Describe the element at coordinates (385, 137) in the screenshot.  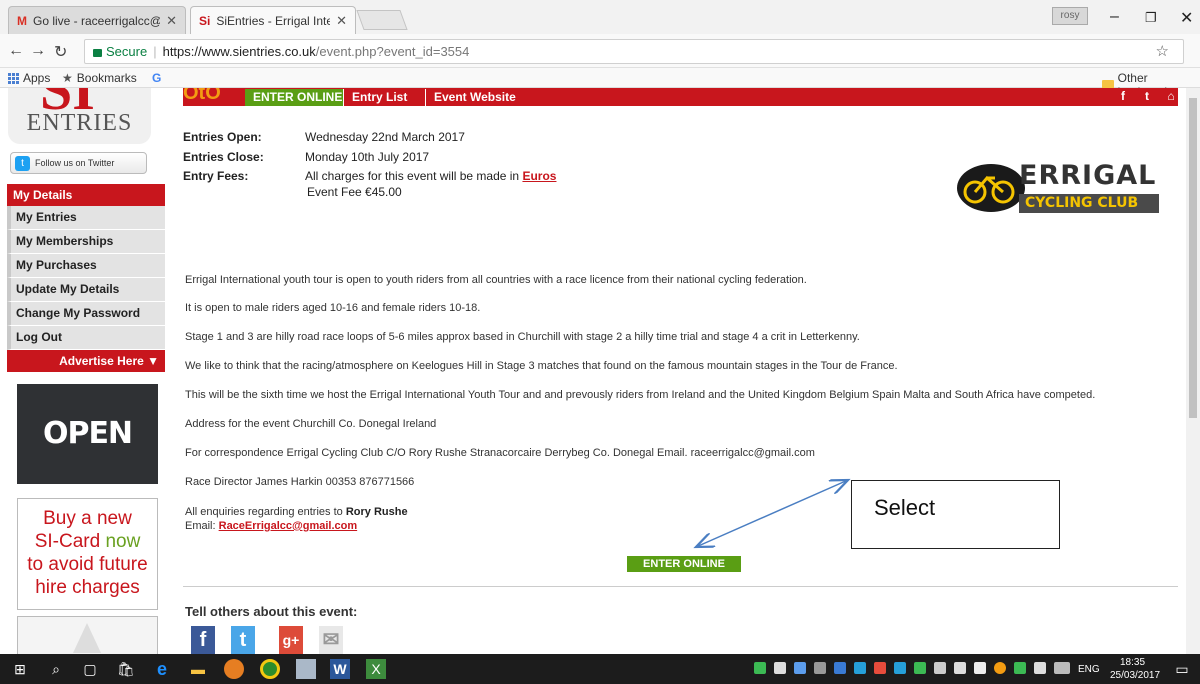
I see `entries-open-value: Wednesday 22nd March 2017` at that location.